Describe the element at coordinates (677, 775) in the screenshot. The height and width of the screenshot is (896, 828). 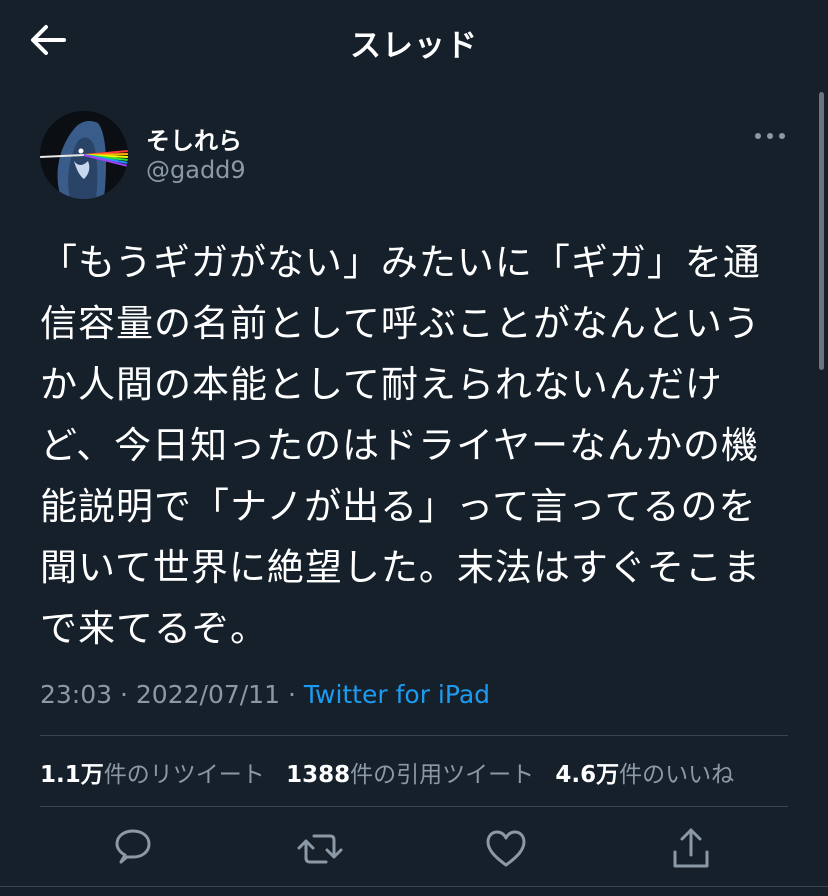
I see `likes-label: 件のいいね` at that location.